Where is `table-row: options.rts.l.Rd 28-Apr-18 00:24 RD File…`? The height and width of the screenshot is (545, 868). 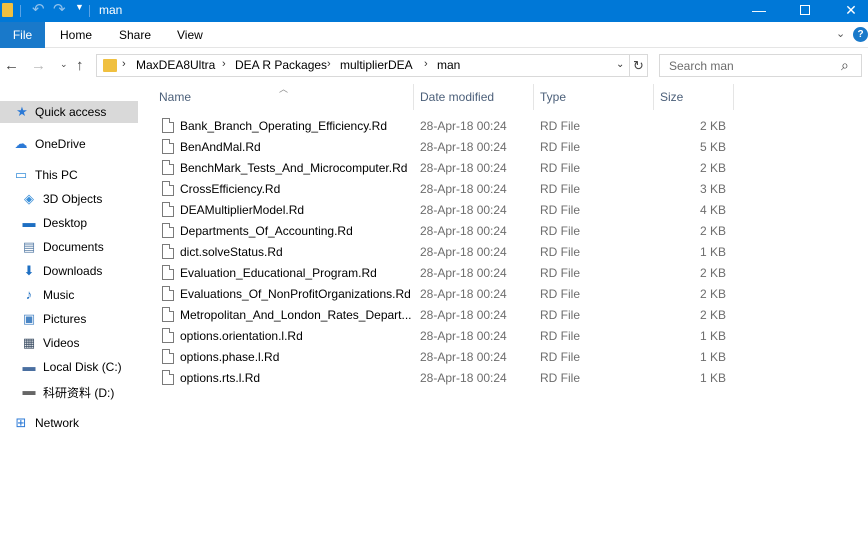 table-row: options.rts.l.Rd 28-Apr-18 00:24 RD File… is located at coordinates (446, 377).